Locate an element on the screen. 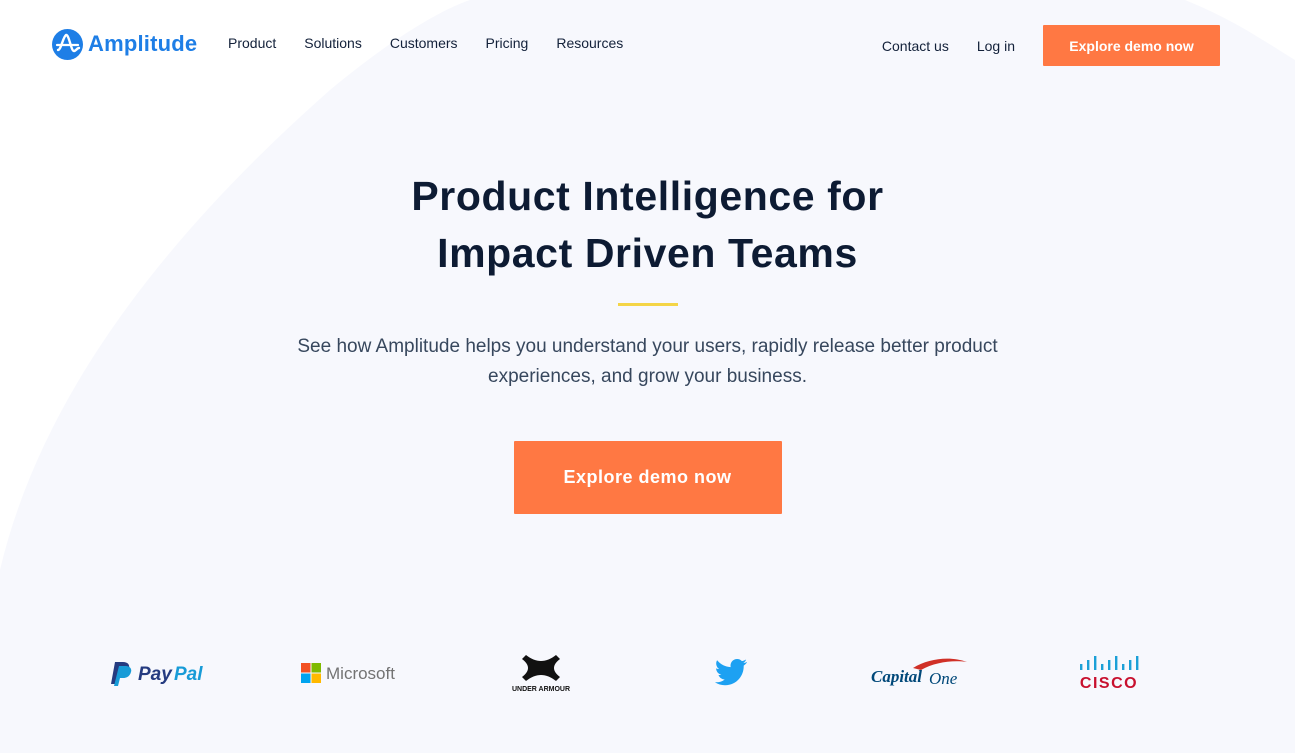 This screenshot has height=753, width=1295. cisco-logo-icon: CISCO is located at coordinates (1111, 673).